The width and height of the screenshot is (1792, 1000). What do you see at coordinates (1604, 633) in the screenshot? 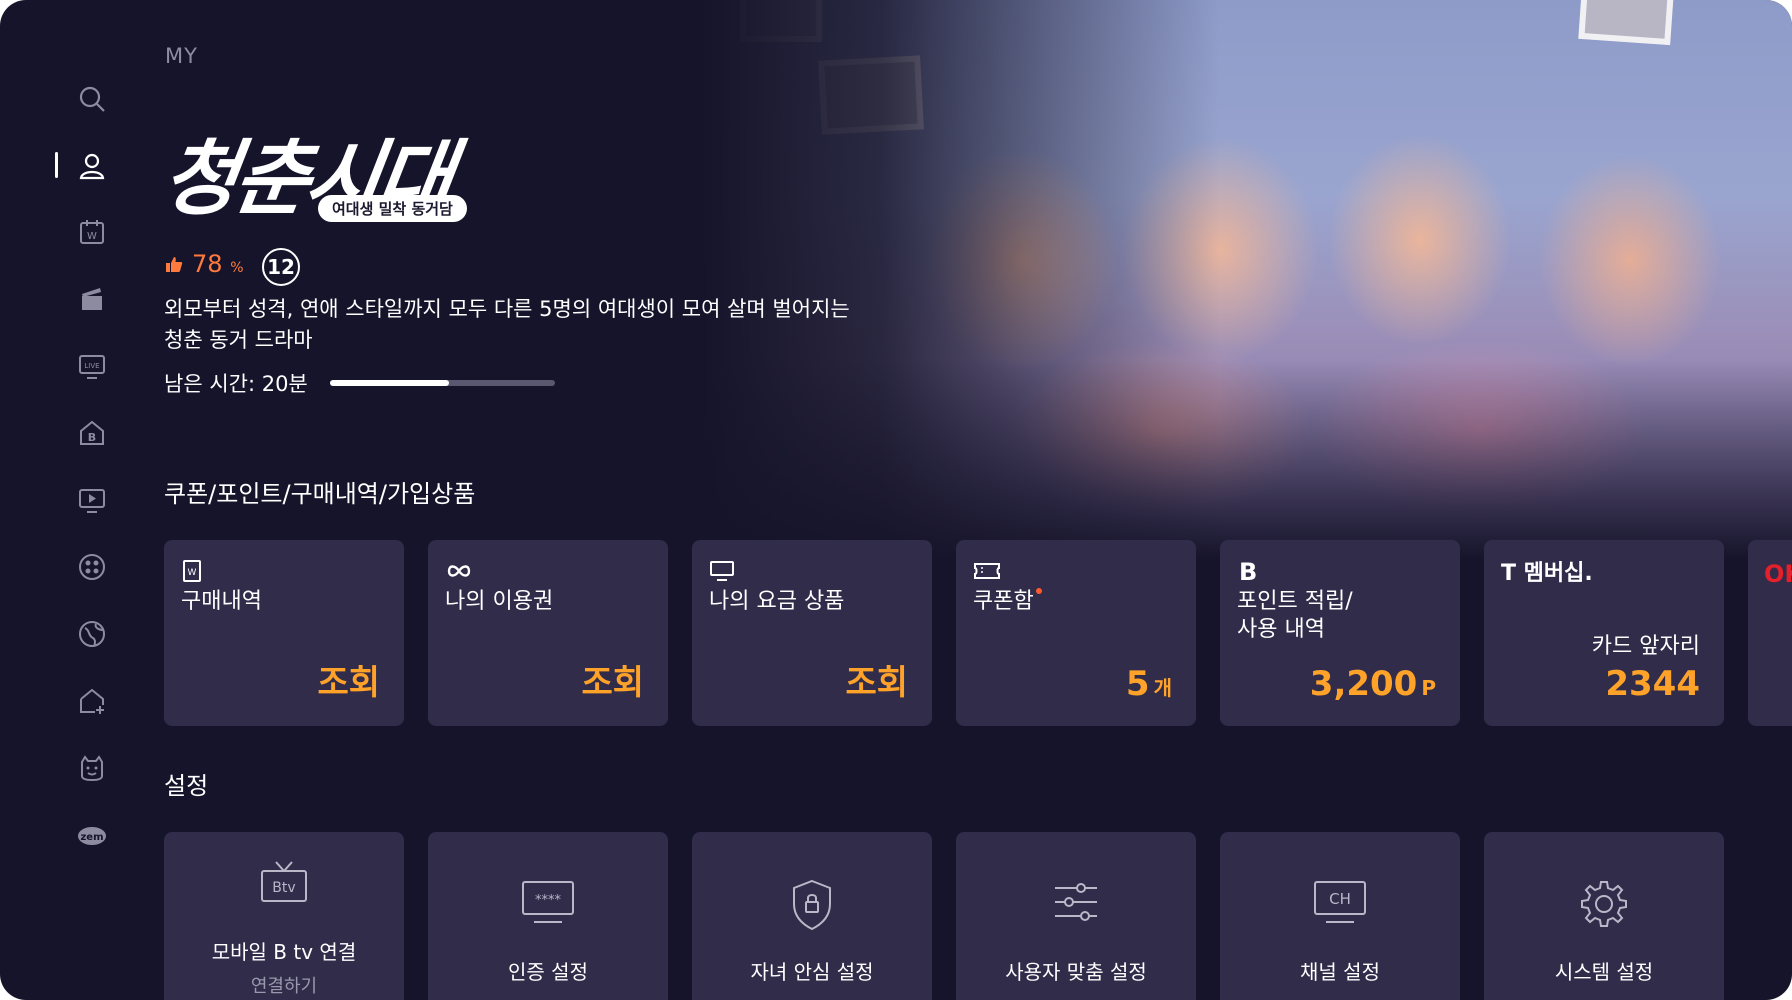
I see `card-t-membership: T 멤버십. 카드 앞자리 2344` at bounding box center [1604, 633].